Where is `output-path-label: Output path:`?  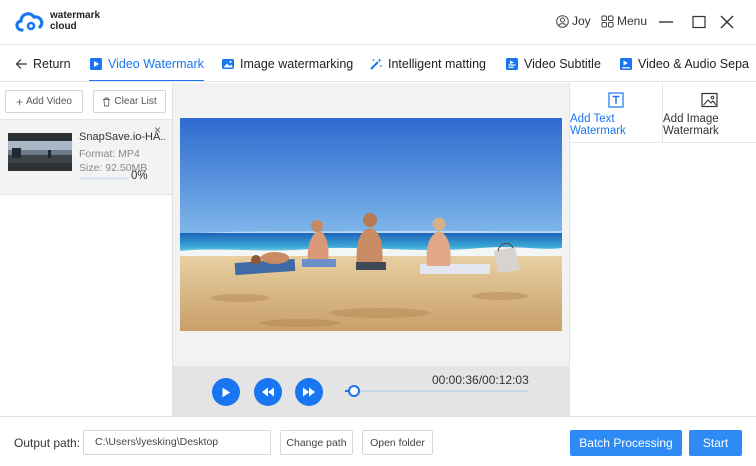 output-path-label: Output path: is located at coordinates (47, 443).